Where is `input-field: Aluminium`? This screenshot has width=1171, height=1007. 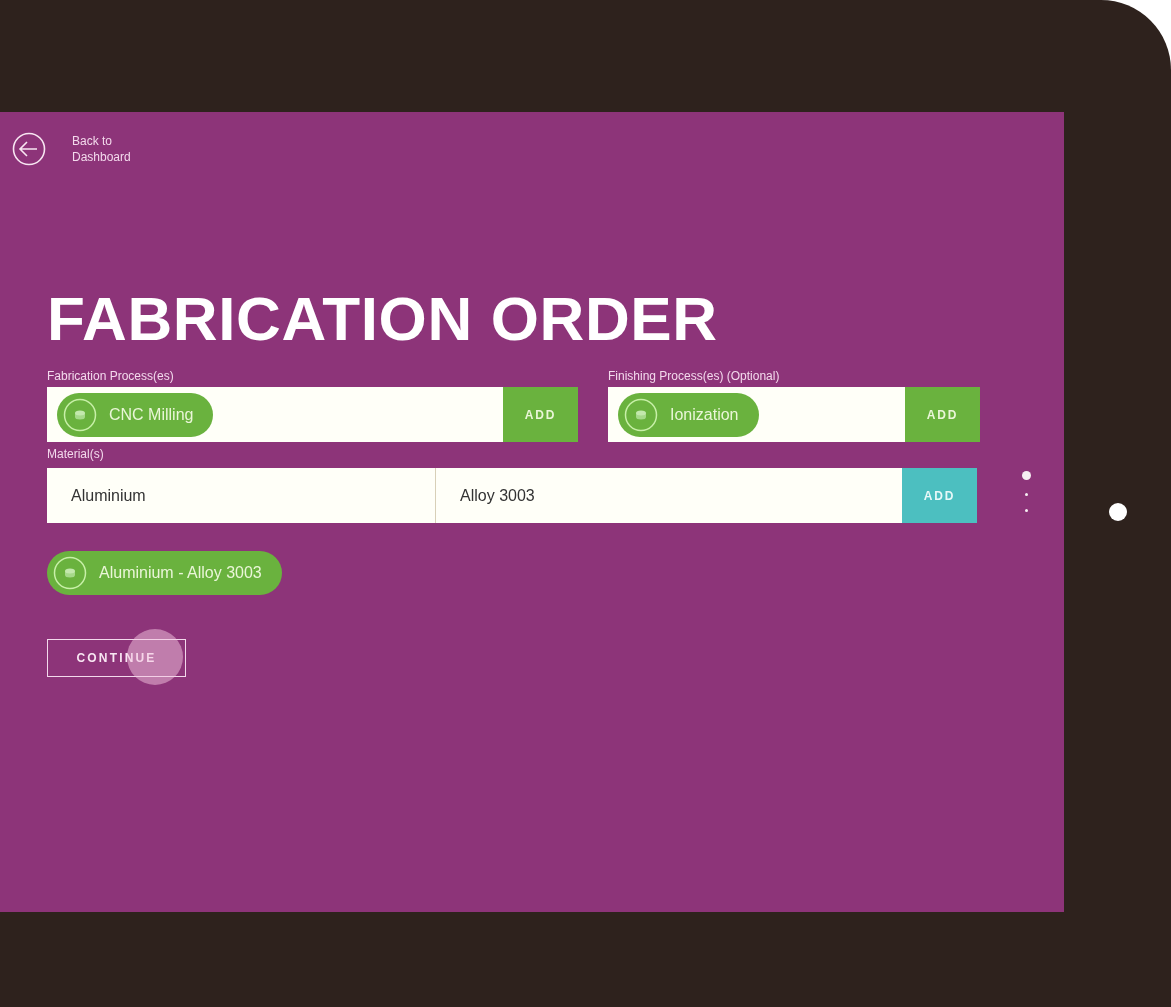
input-field: Aluminium is located at coordinates (241, 495).